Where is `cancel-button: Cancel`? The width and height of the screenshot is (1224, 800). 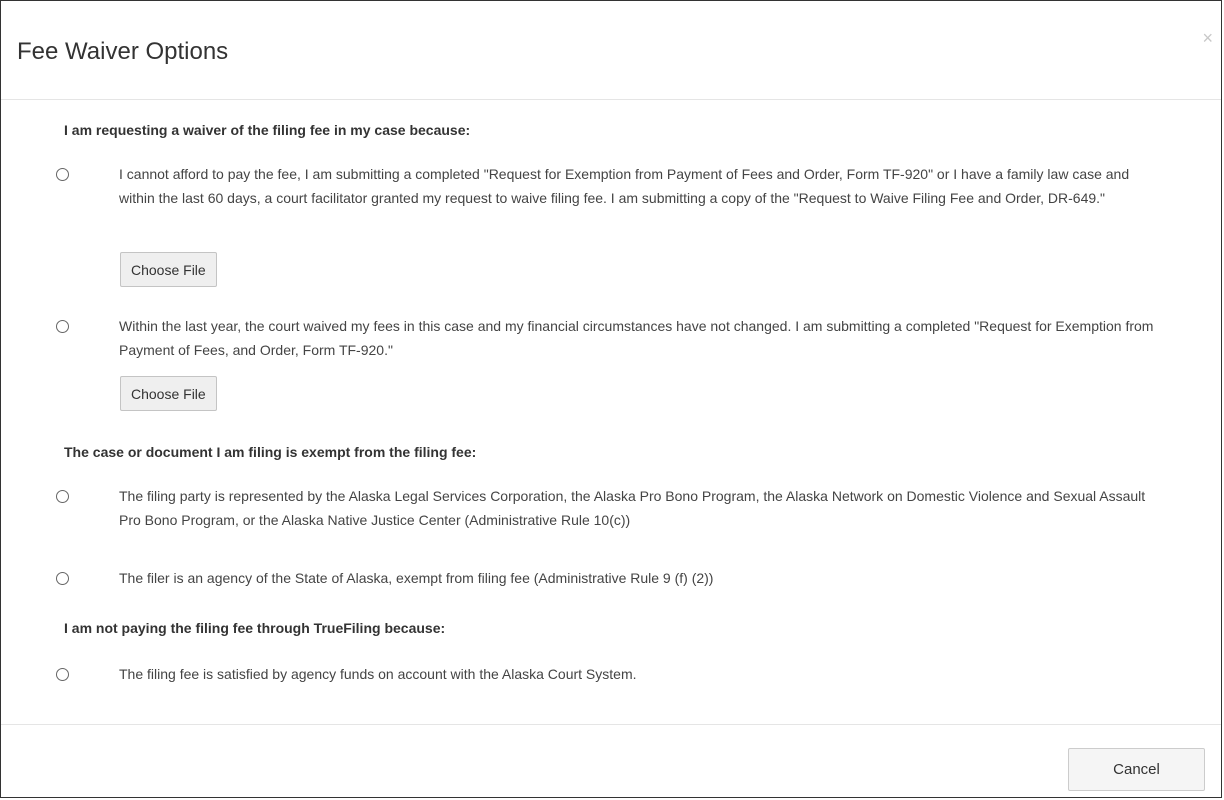 cancel-button: Cancel is located at coordinates (1136, 769).